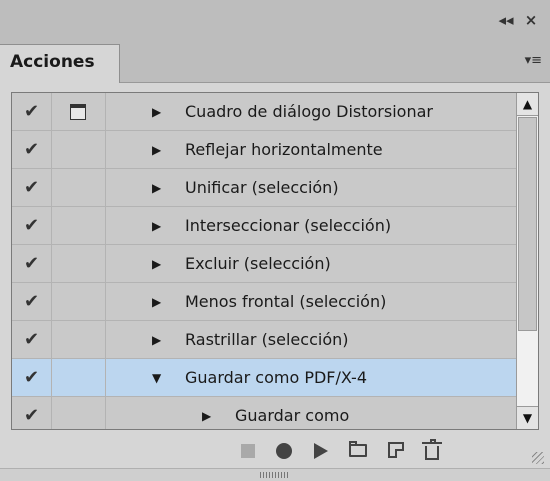  I want to click on panel-titlebar: ◂◂ ×, so click(275, 19).